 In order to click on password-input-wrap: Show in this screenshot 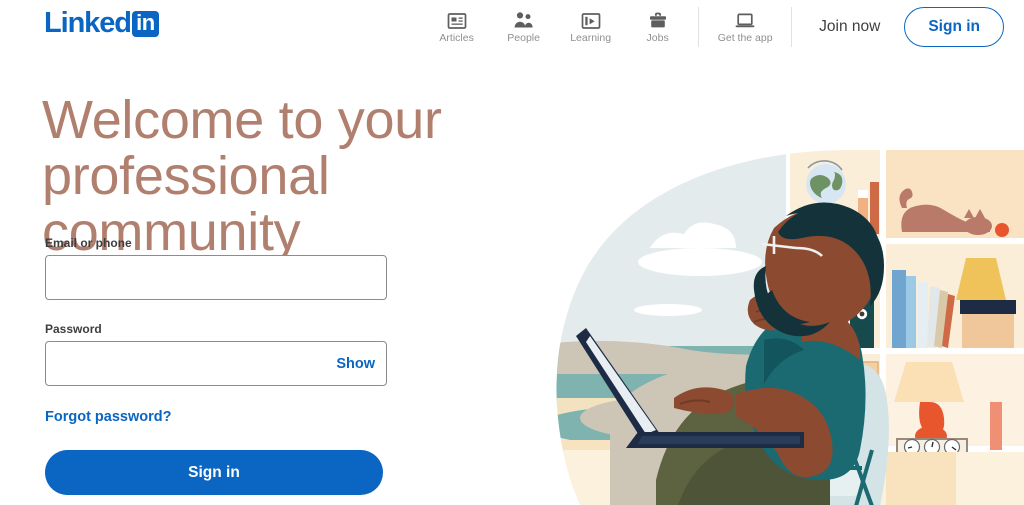, I will do `click(216, 363)`.